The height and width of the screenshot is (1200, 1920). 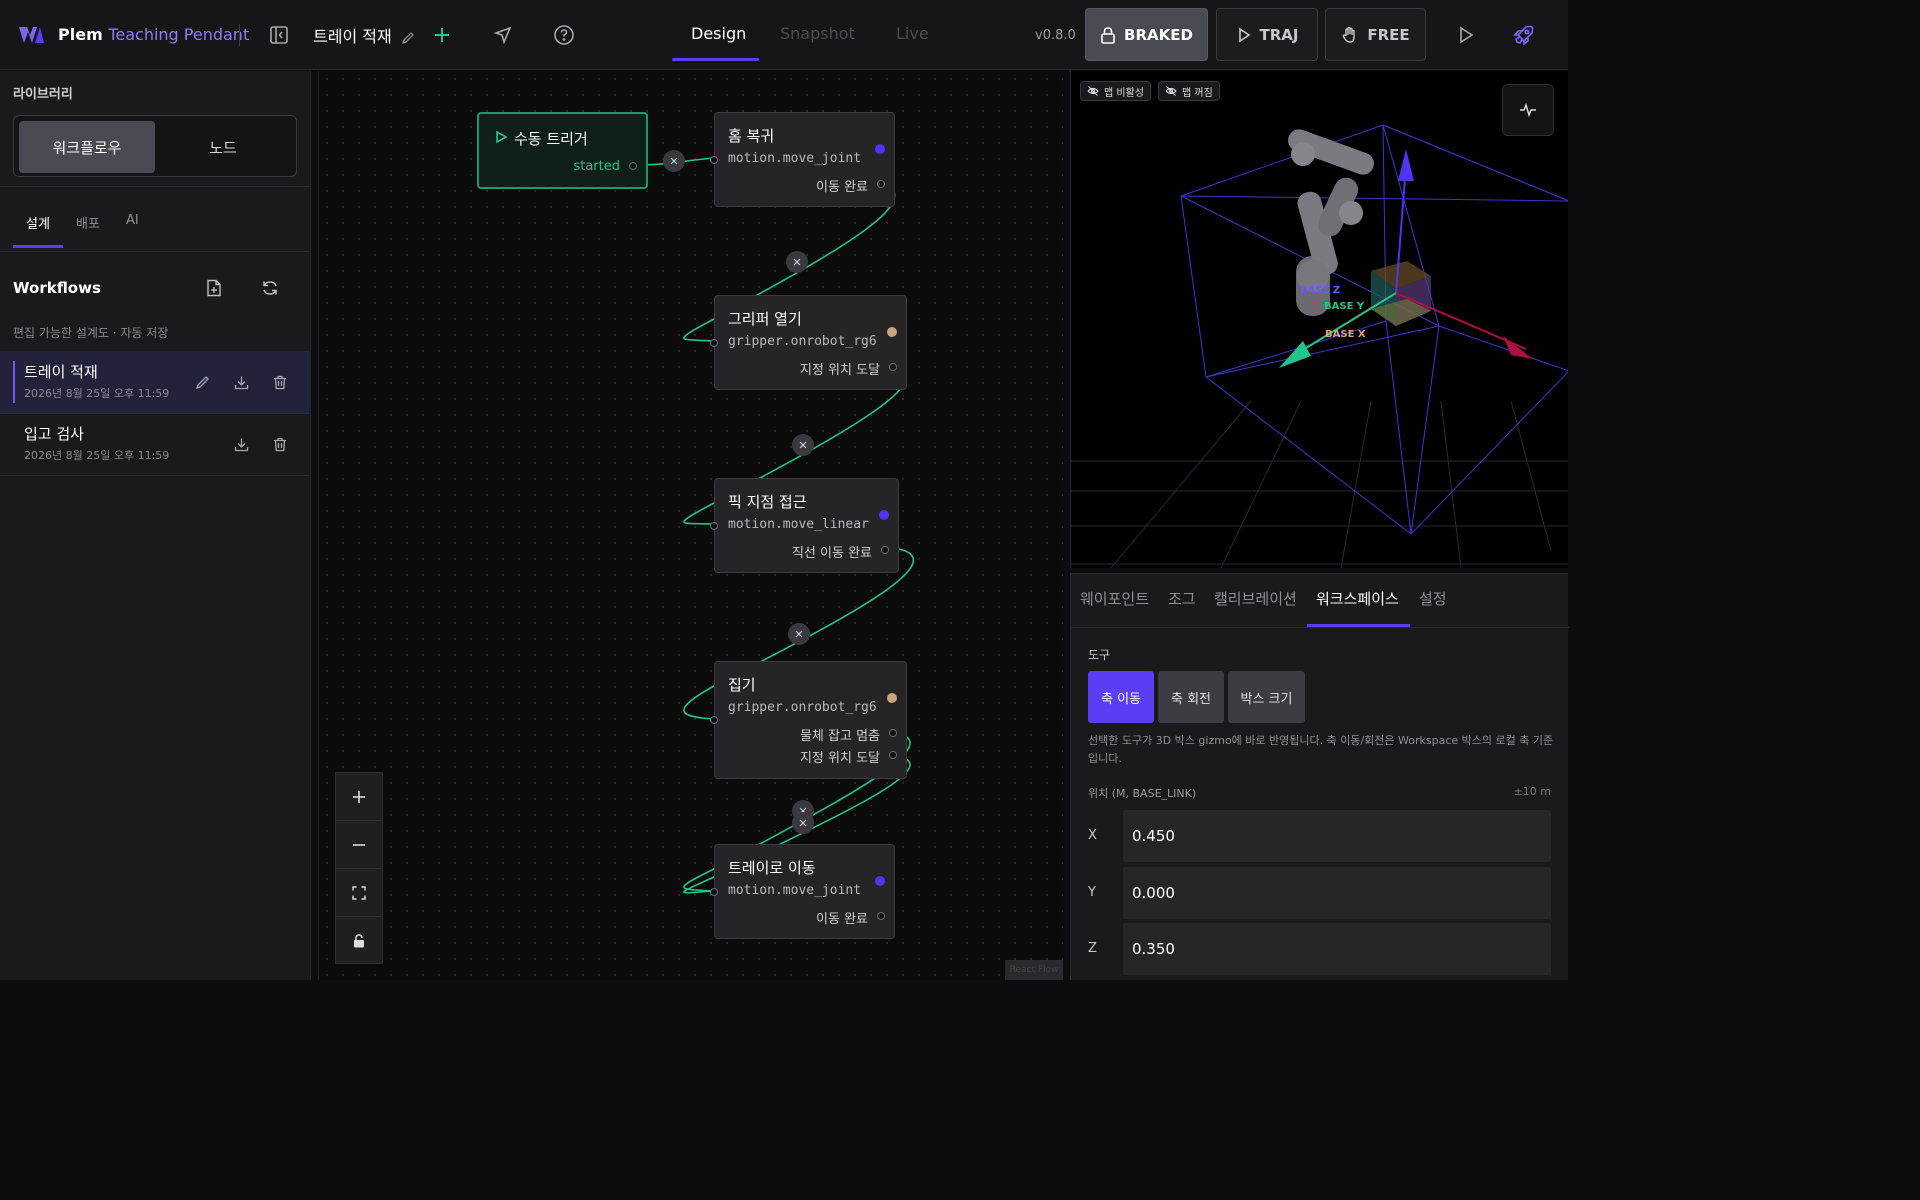 What do you see at coordinates (798, 524) in the screenshot?
I see `node-type: motion.move_linear` at bounding box center [798, 524].